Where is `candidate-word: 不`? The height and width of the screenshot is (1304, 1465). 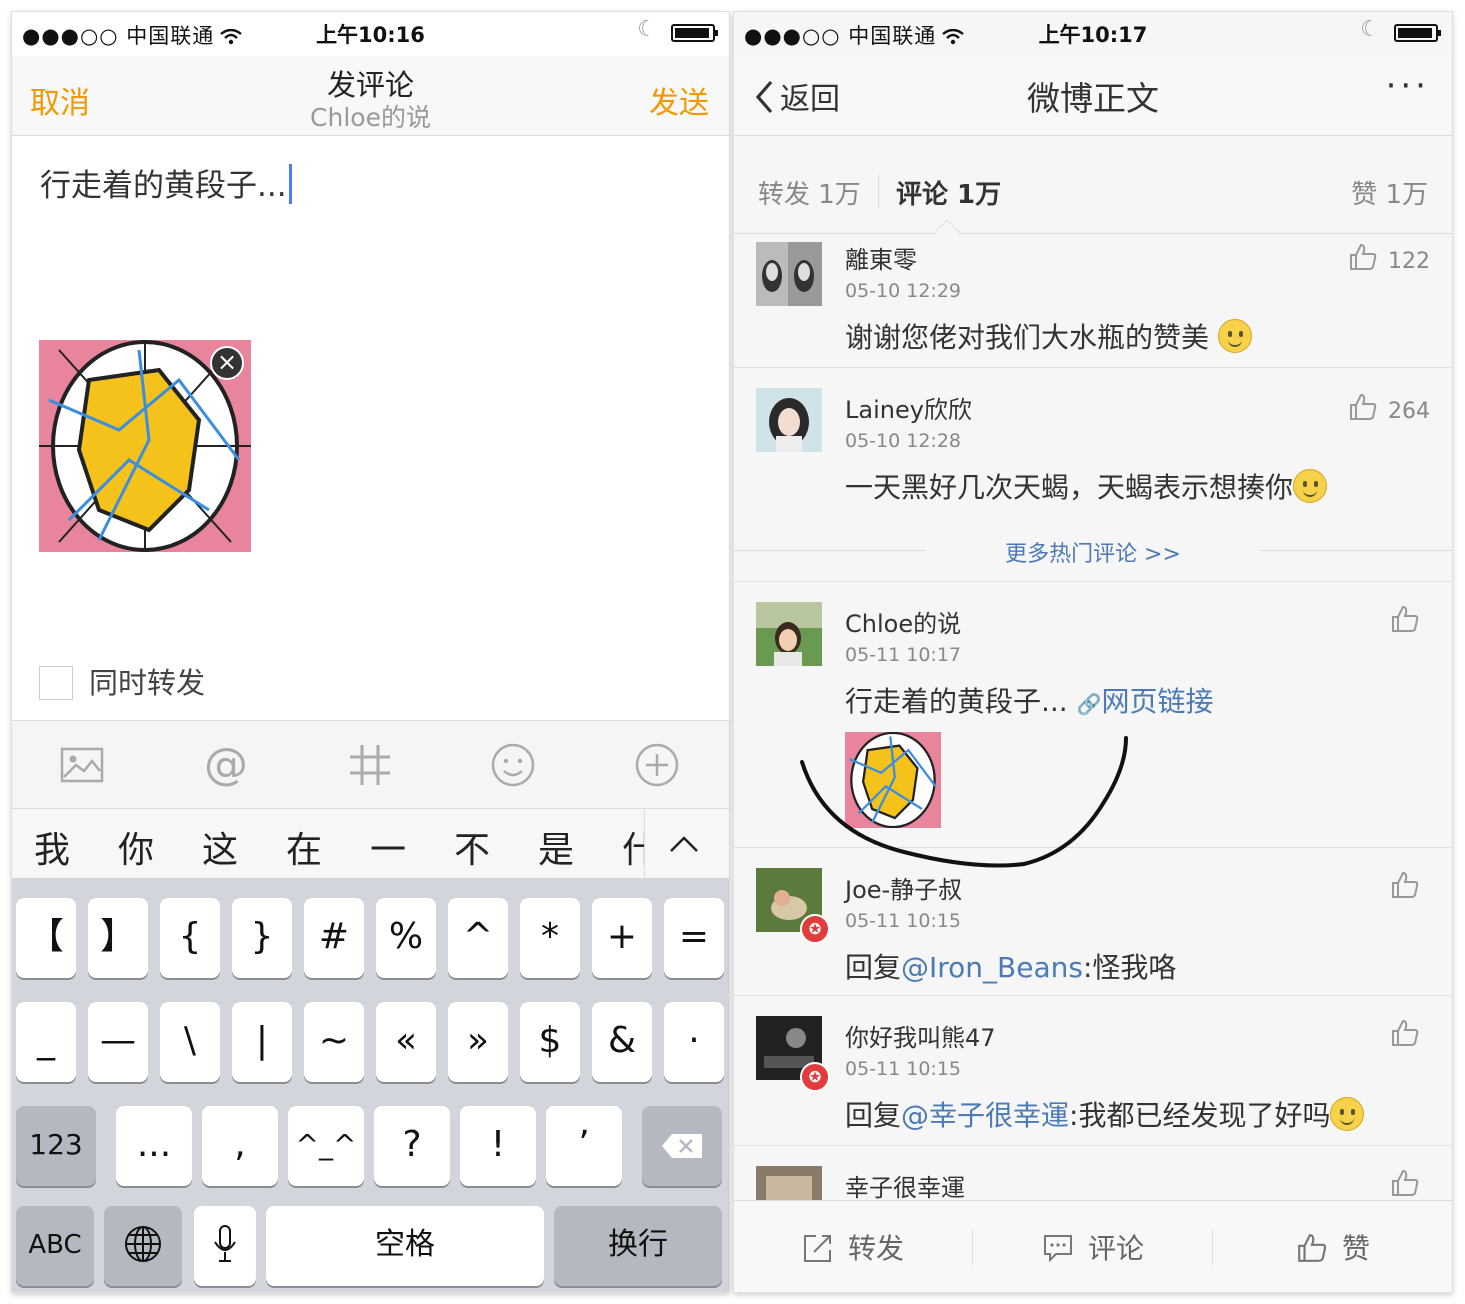 candidate-word: 不 is located at coordinates (472, 847).